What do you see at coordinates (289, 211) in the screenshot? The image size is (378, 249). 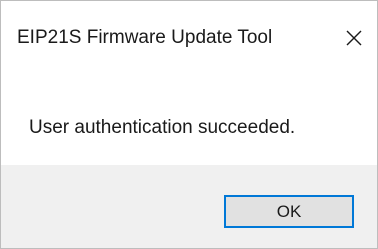 I see `ok-button: OK` at bounding box center [289, 211].